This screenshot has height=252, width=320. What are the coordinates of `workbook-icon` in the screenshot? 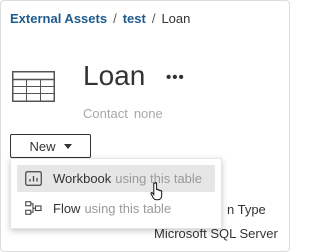 It's located at (33, 178).